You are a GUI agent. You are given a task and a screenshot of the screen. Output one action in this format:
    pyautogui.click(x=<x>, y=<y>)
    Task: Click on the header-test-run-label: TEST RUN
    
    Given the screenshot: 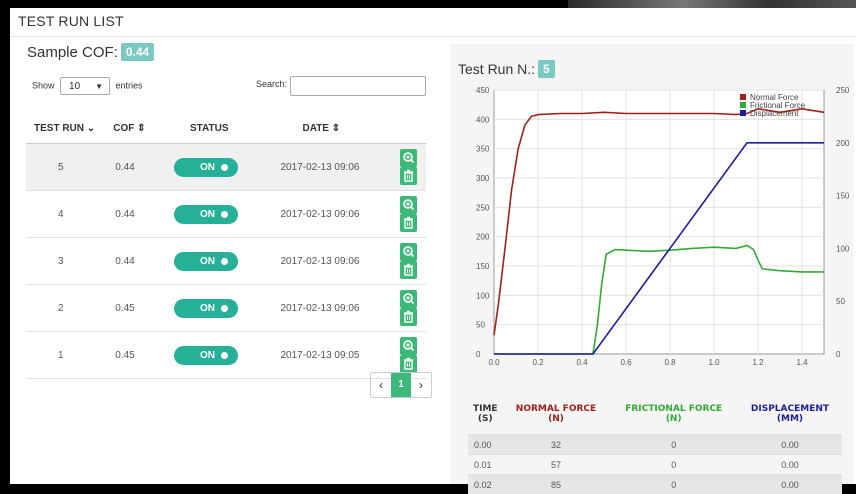 What is the action you would take?
    pyautogui.click(x=59, y=128)
    